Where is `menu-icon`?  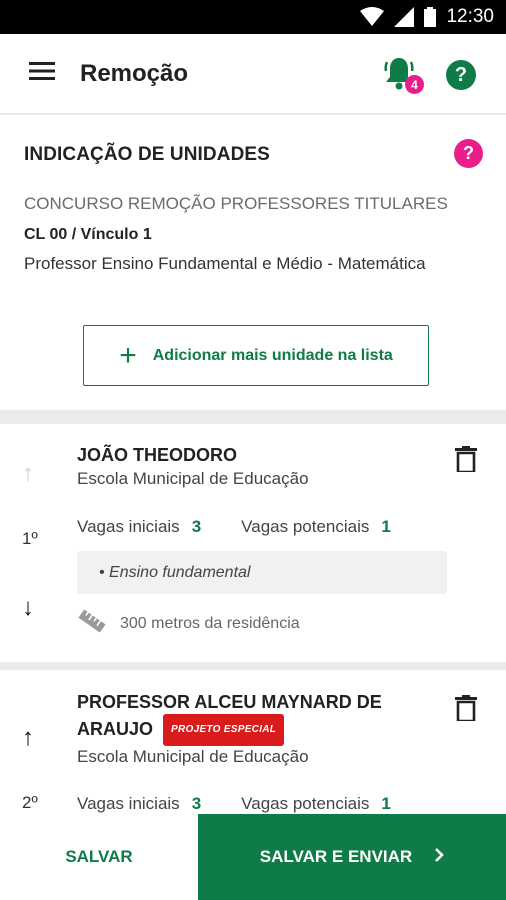 menu-icon is located at coordinates (42, 73).